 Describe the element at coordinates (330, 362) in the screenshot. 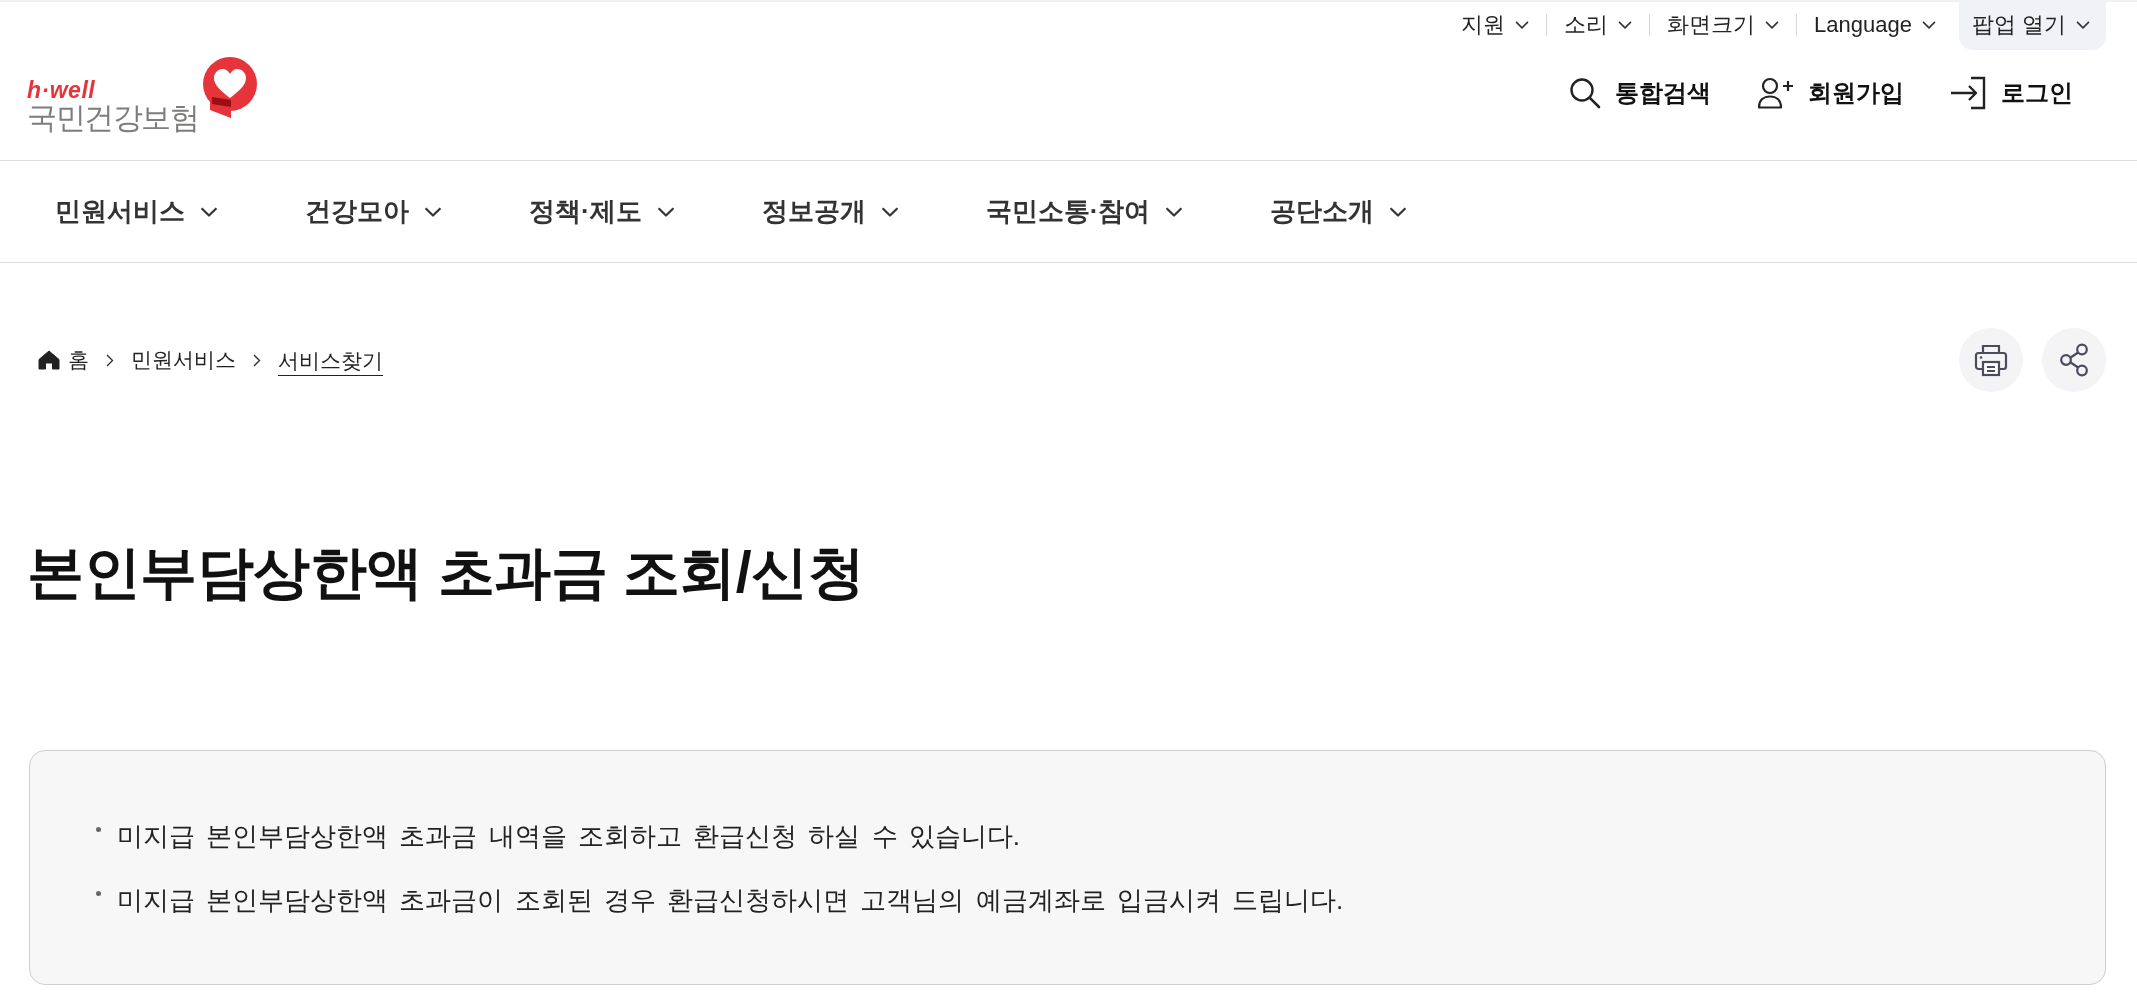

I see `breadcrumb-current-link: 서비스찾기` at that location.